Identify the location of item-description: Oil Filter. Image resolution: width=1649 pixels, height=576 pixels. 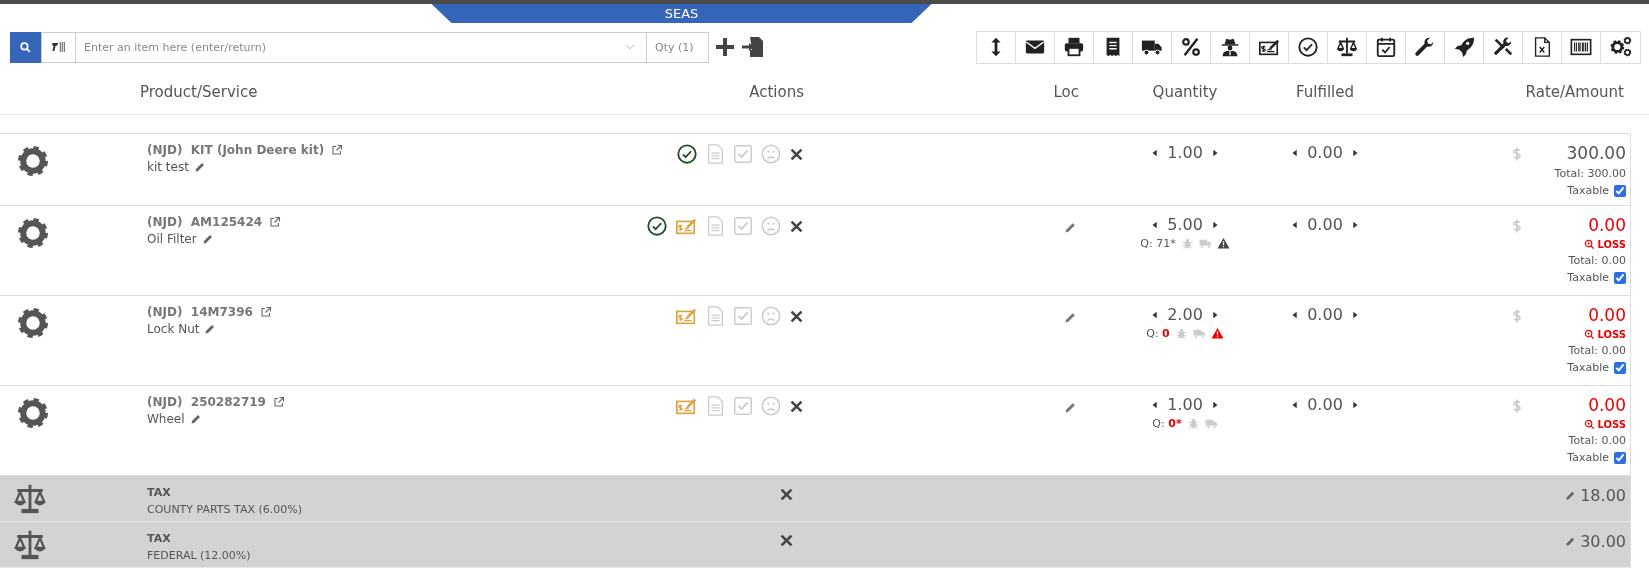
(172, 239).